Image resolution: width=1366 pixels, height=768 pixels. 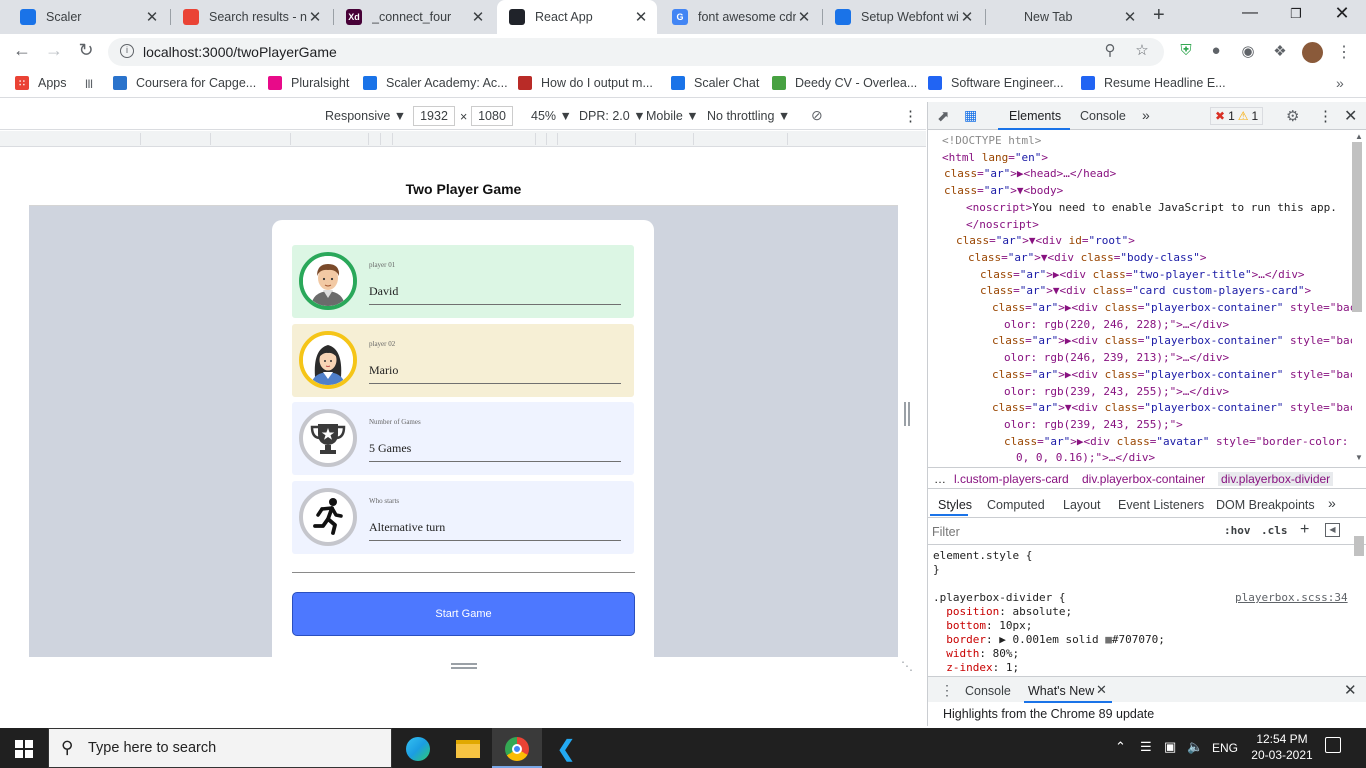 I want to click on viewport-bottom-resize-handle, so click(x=464, y=666).